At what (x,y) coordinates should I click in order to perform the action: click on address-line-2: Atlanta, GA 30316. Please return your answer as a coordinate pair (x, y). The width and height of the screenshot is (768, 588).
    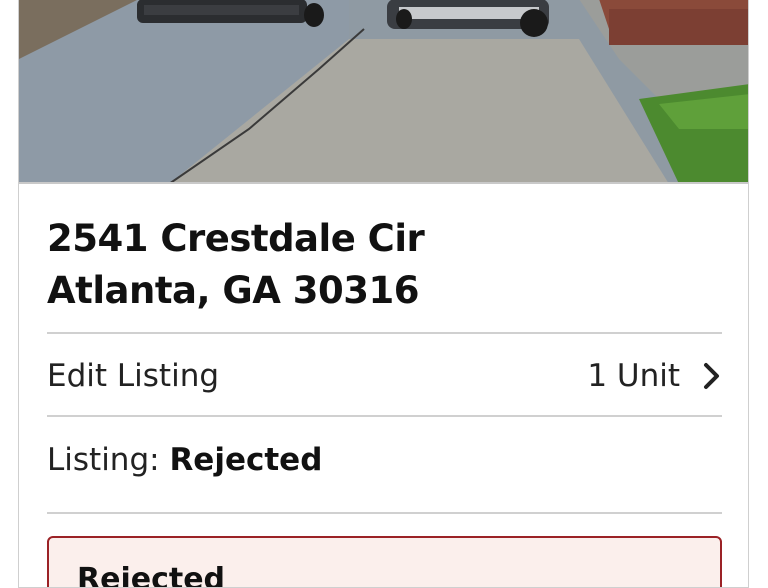
    Looking at the image, I should click on (233, 290).